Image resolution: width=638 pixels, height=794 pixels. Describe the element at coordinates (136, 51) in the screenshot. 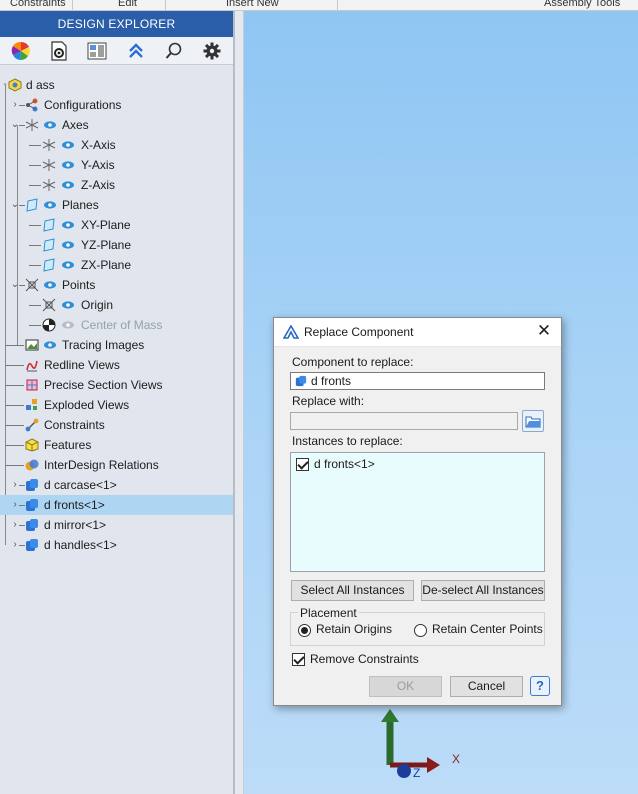

I see `collapse-up-icon` at that location.